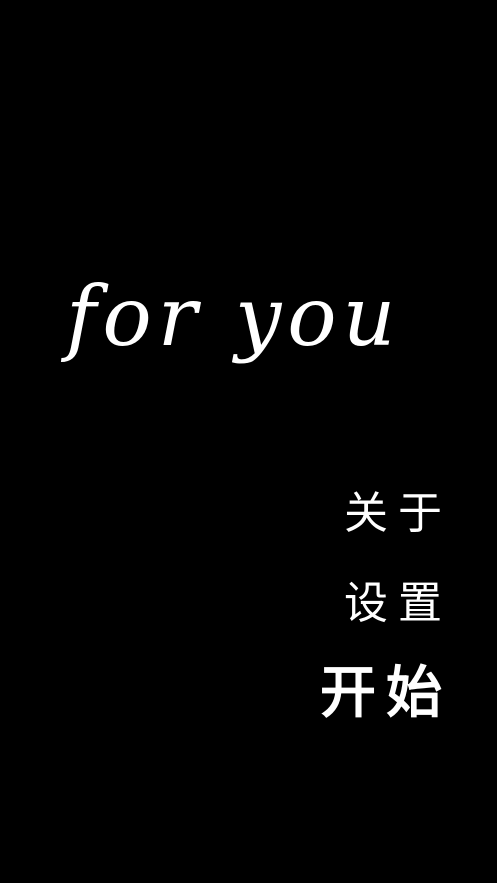 This screenshot has height=883, width=497. I want to click on start-button: 开始, so click(386, 694).